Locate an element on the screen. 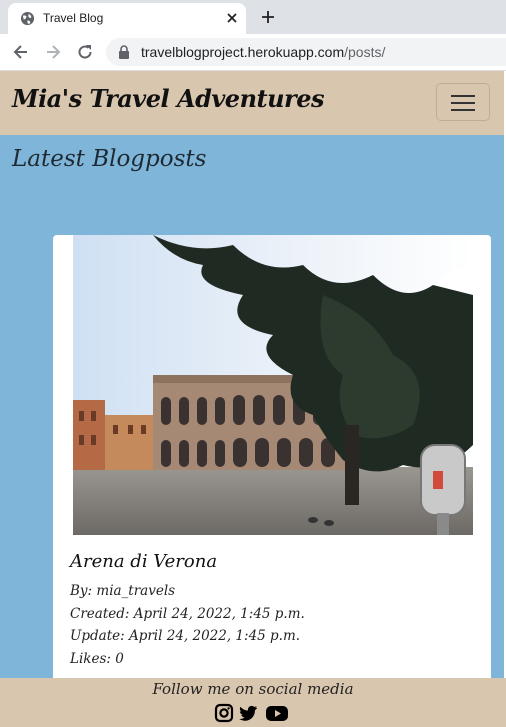 This screenshot has width=506, height=727. globe-icon is located at coordinates (27, 18).